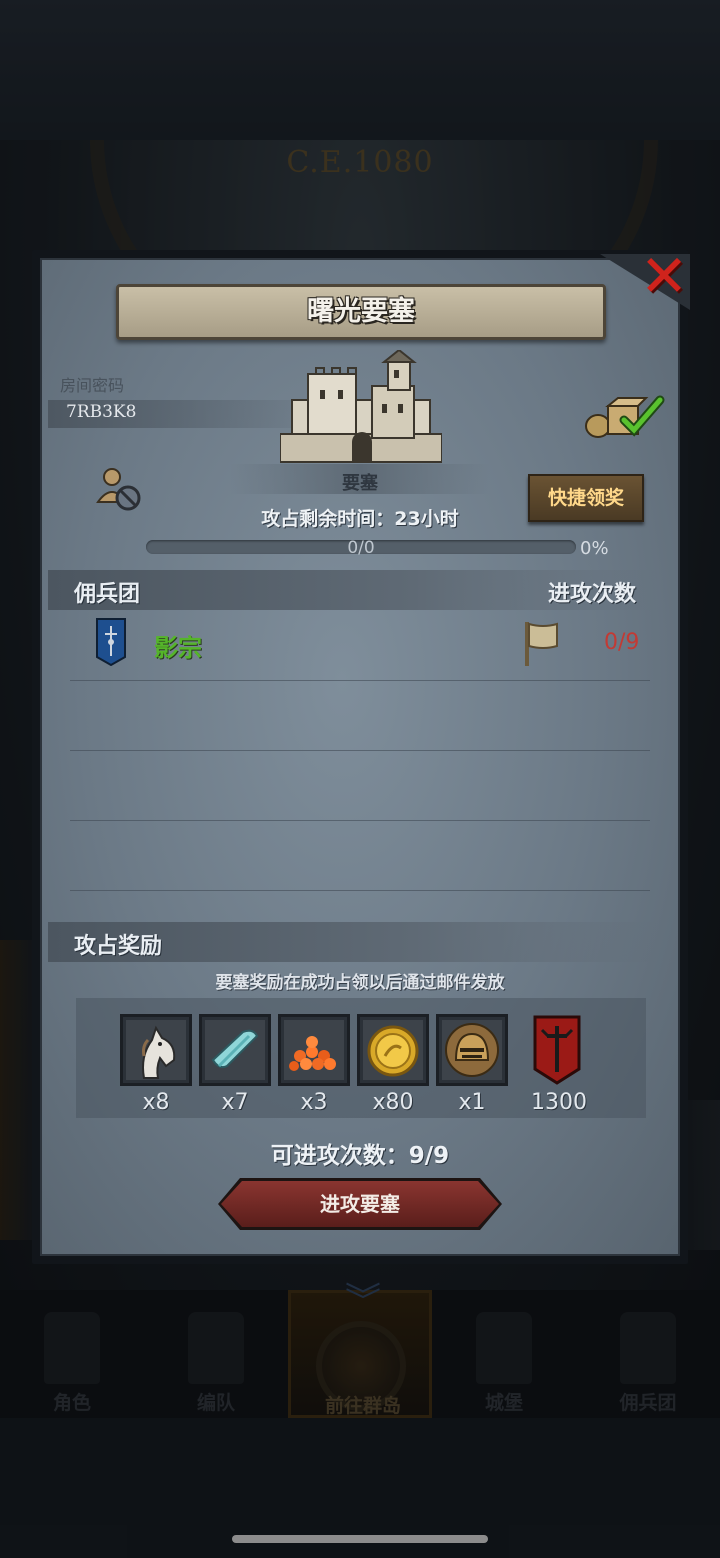 The height and width of the screenshot is (1558, 720). I want to click on reward-item-gold, so click(393, 1050).